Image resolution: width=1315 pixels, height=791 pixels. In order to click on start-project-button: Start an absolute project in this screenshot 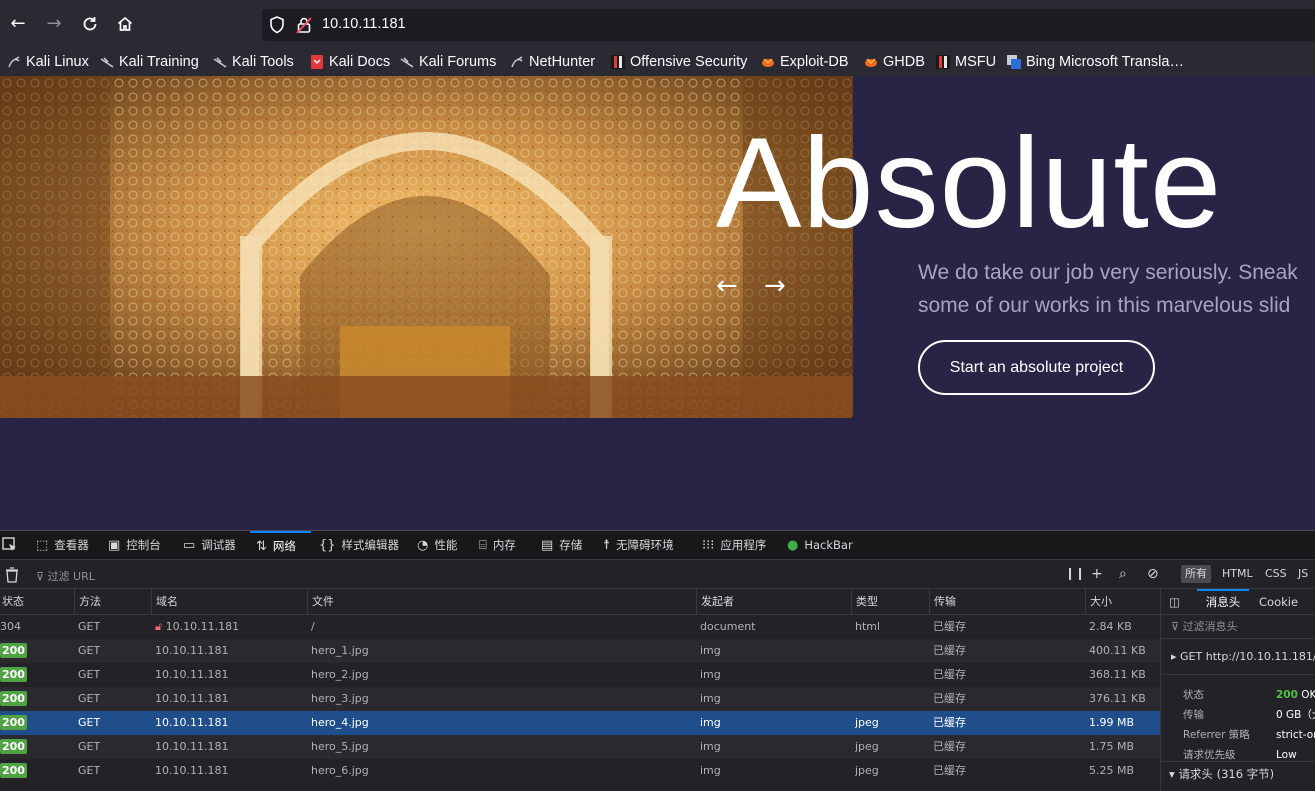, I will do `click(1036, 367)`.